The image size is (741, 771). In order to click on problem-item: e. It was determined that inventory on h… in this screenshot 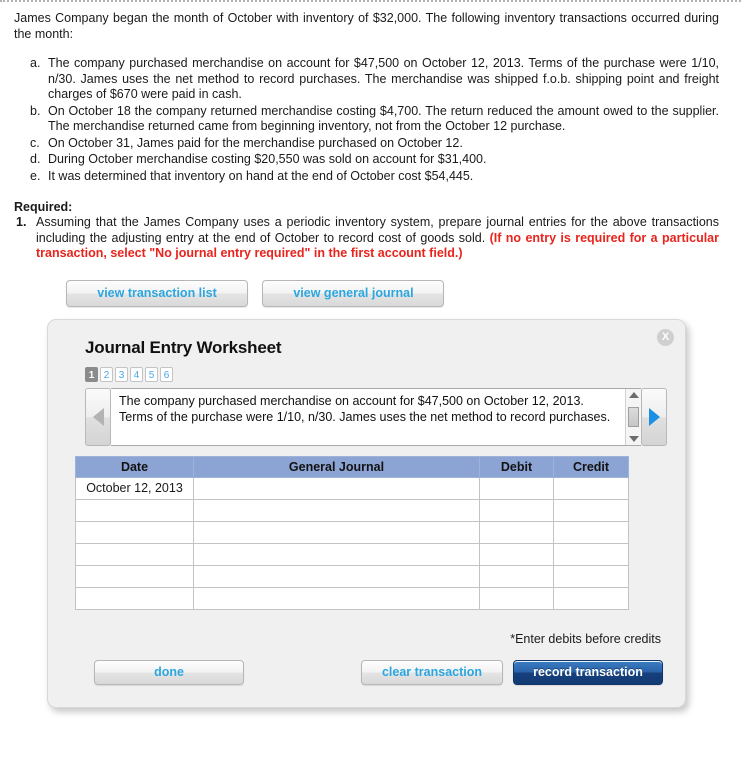, I will do `click(370, 177)`.